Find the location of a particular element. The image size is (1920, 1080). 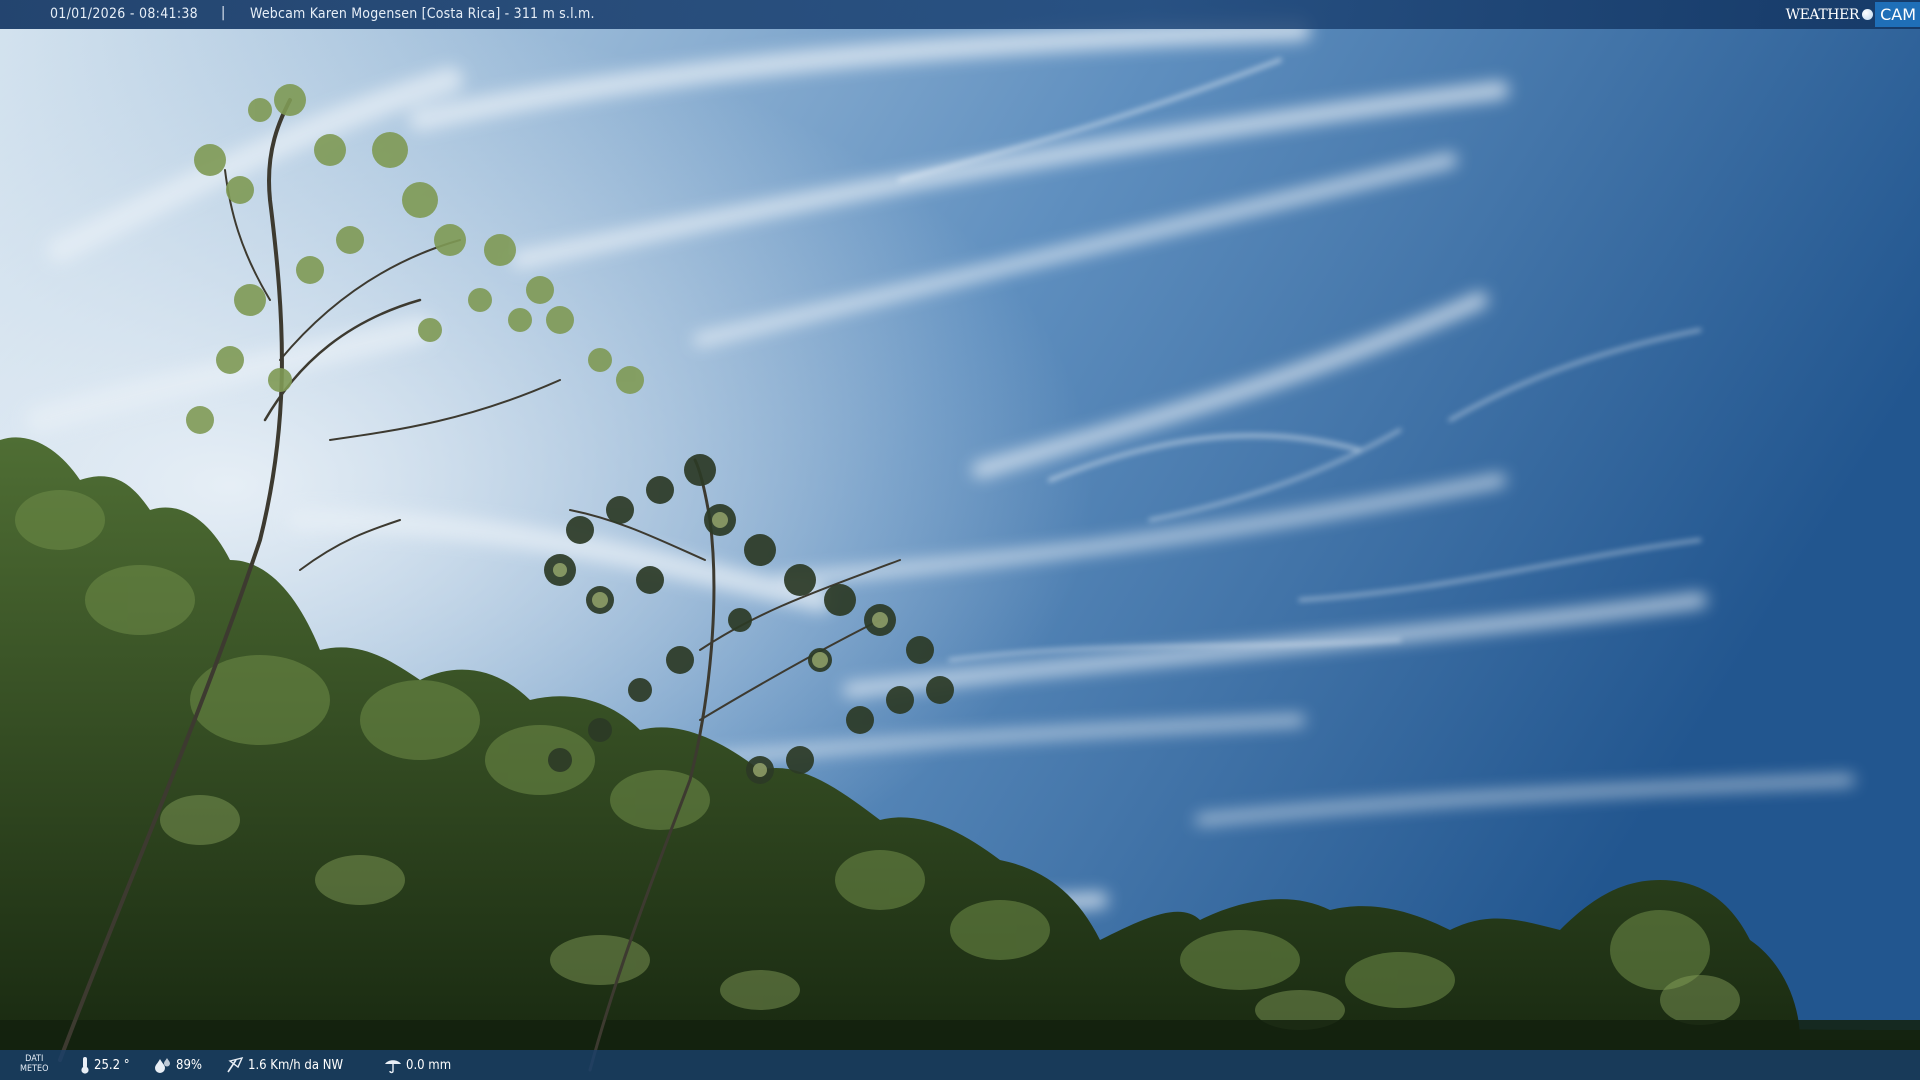

weathercam-logo: WEATHER CAM is located at coordinates (1853, 14).